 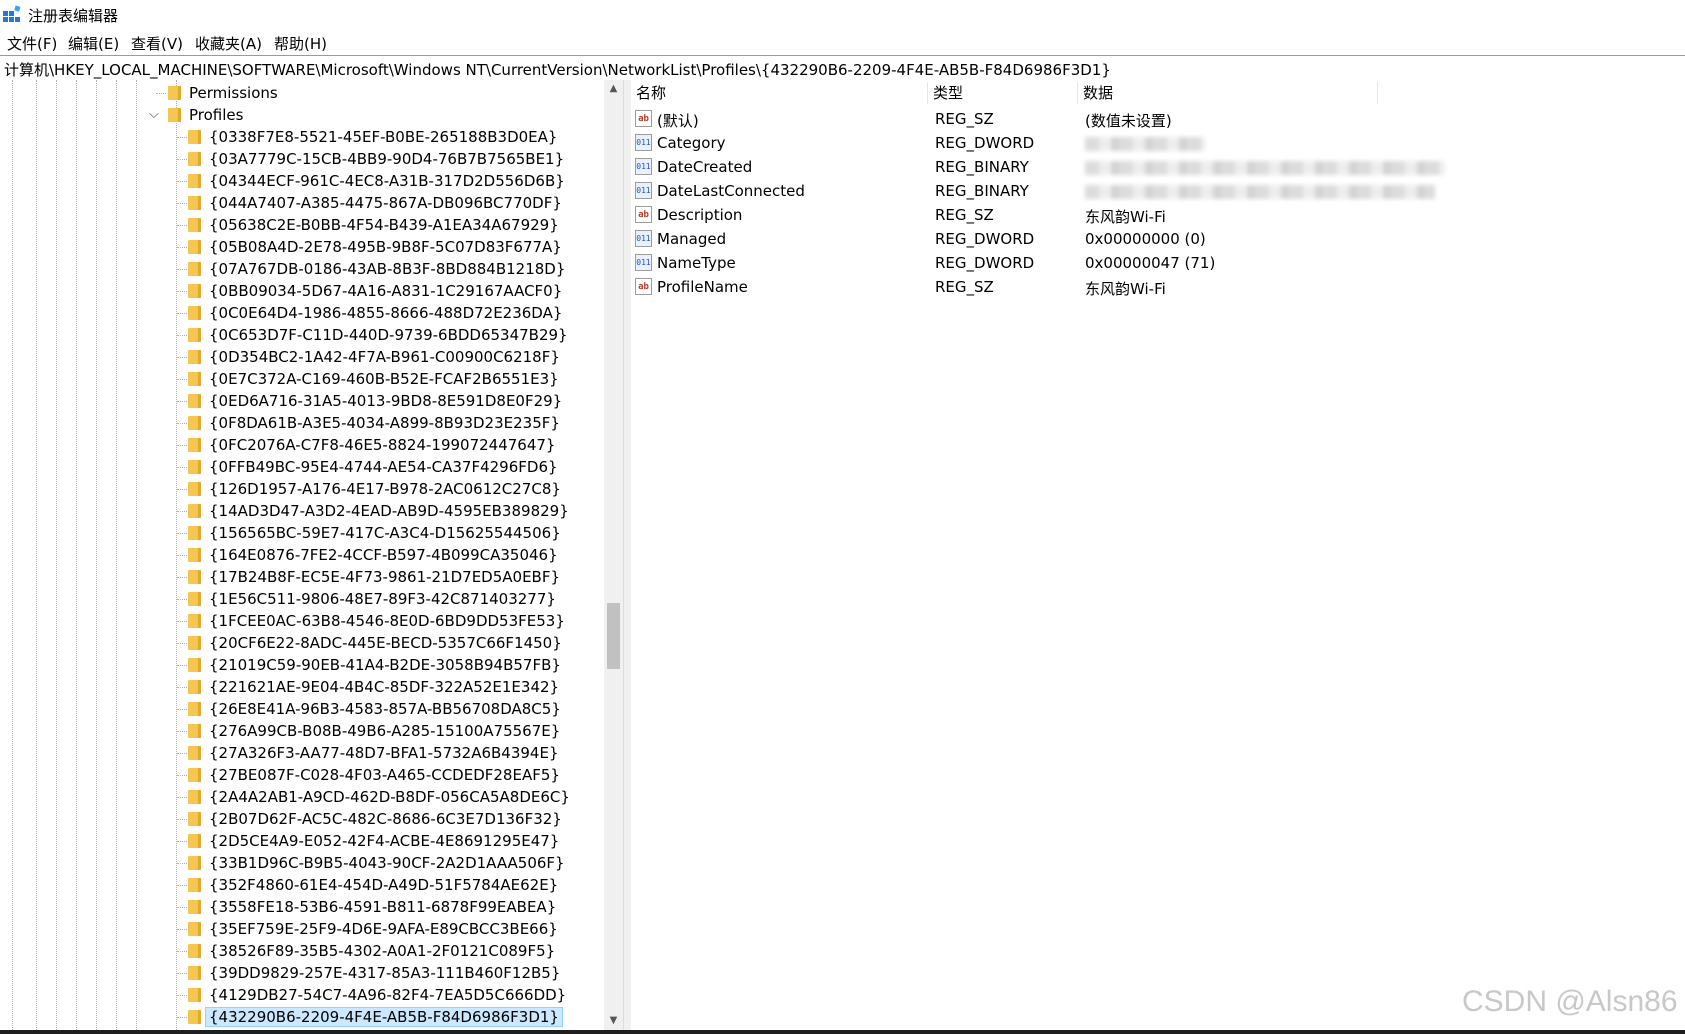 What do you see at coordinates (300, 379) in the screenshot?
I see `tree-item-profile-key: {0E7C372A-C169-460B-B52E-FCAF2B6551E3}` at bounding box center [300, 379].